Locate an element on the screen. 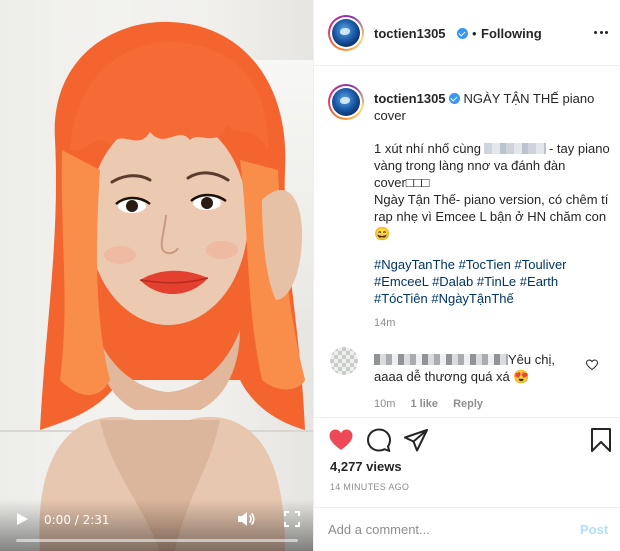  post-timestamp: 14 MINUTES AGO is located at coordinates (370, 487).